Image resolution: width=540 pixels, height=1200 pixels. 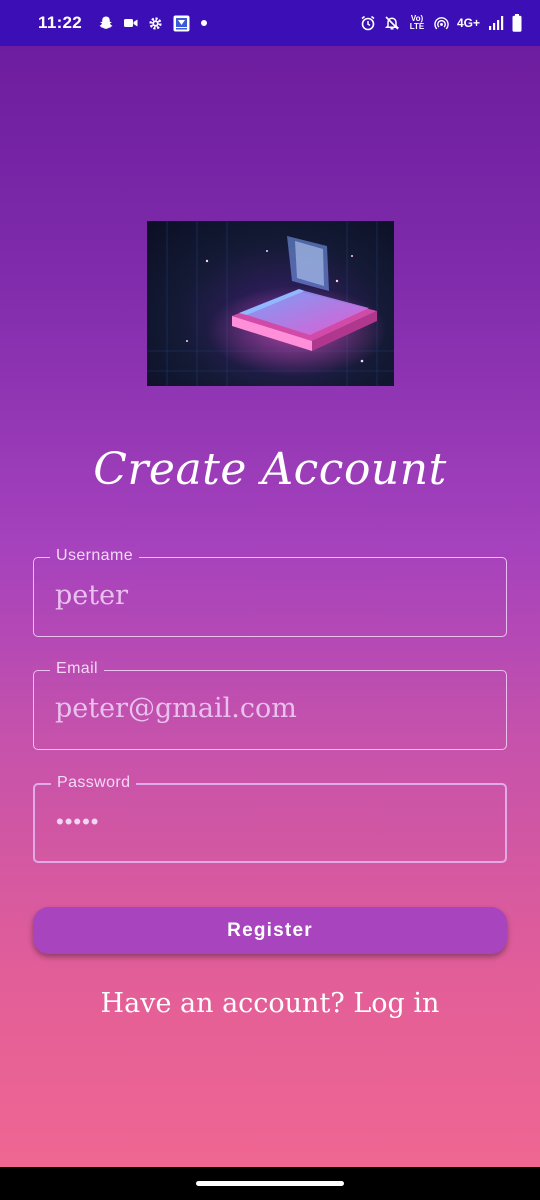 I want to click on dot-icon, so click(x=204, y=23).